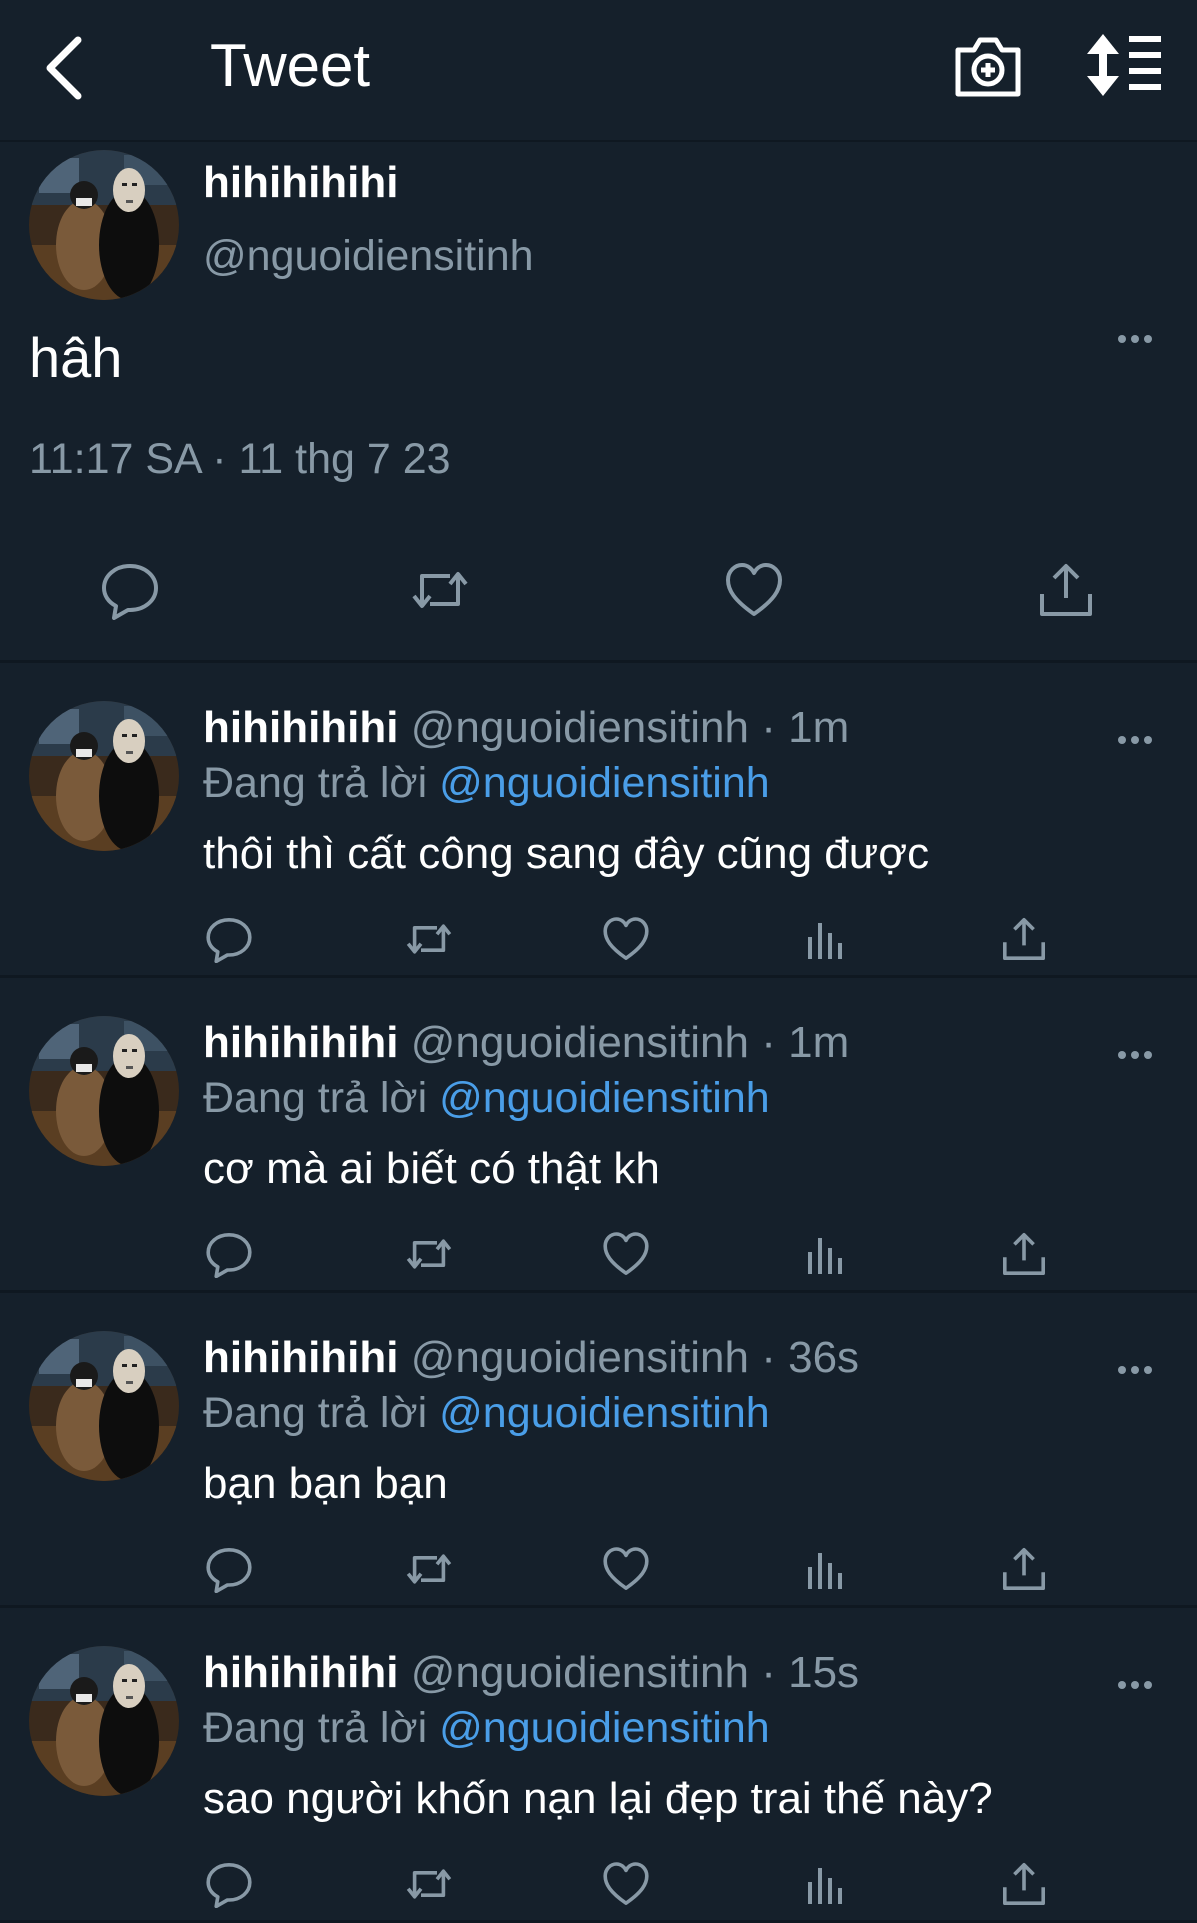  What do you see at coordinates (819, 727) in the screenshot?
I see `reply-time: 1m` at bounding box center [819, 727].